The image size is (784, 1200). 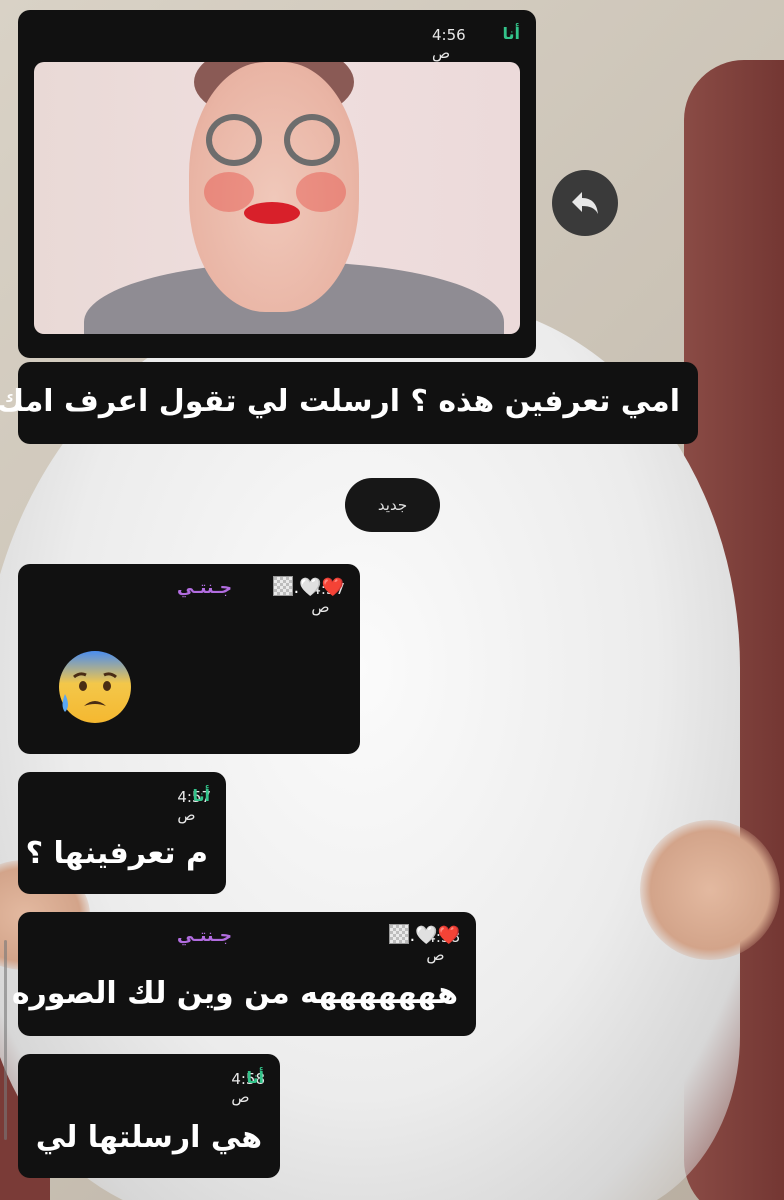 I want to click on message-bubble-outgoing: 4:57 ص أنا م تعرفينها ؟, so click(x=122, y=833).